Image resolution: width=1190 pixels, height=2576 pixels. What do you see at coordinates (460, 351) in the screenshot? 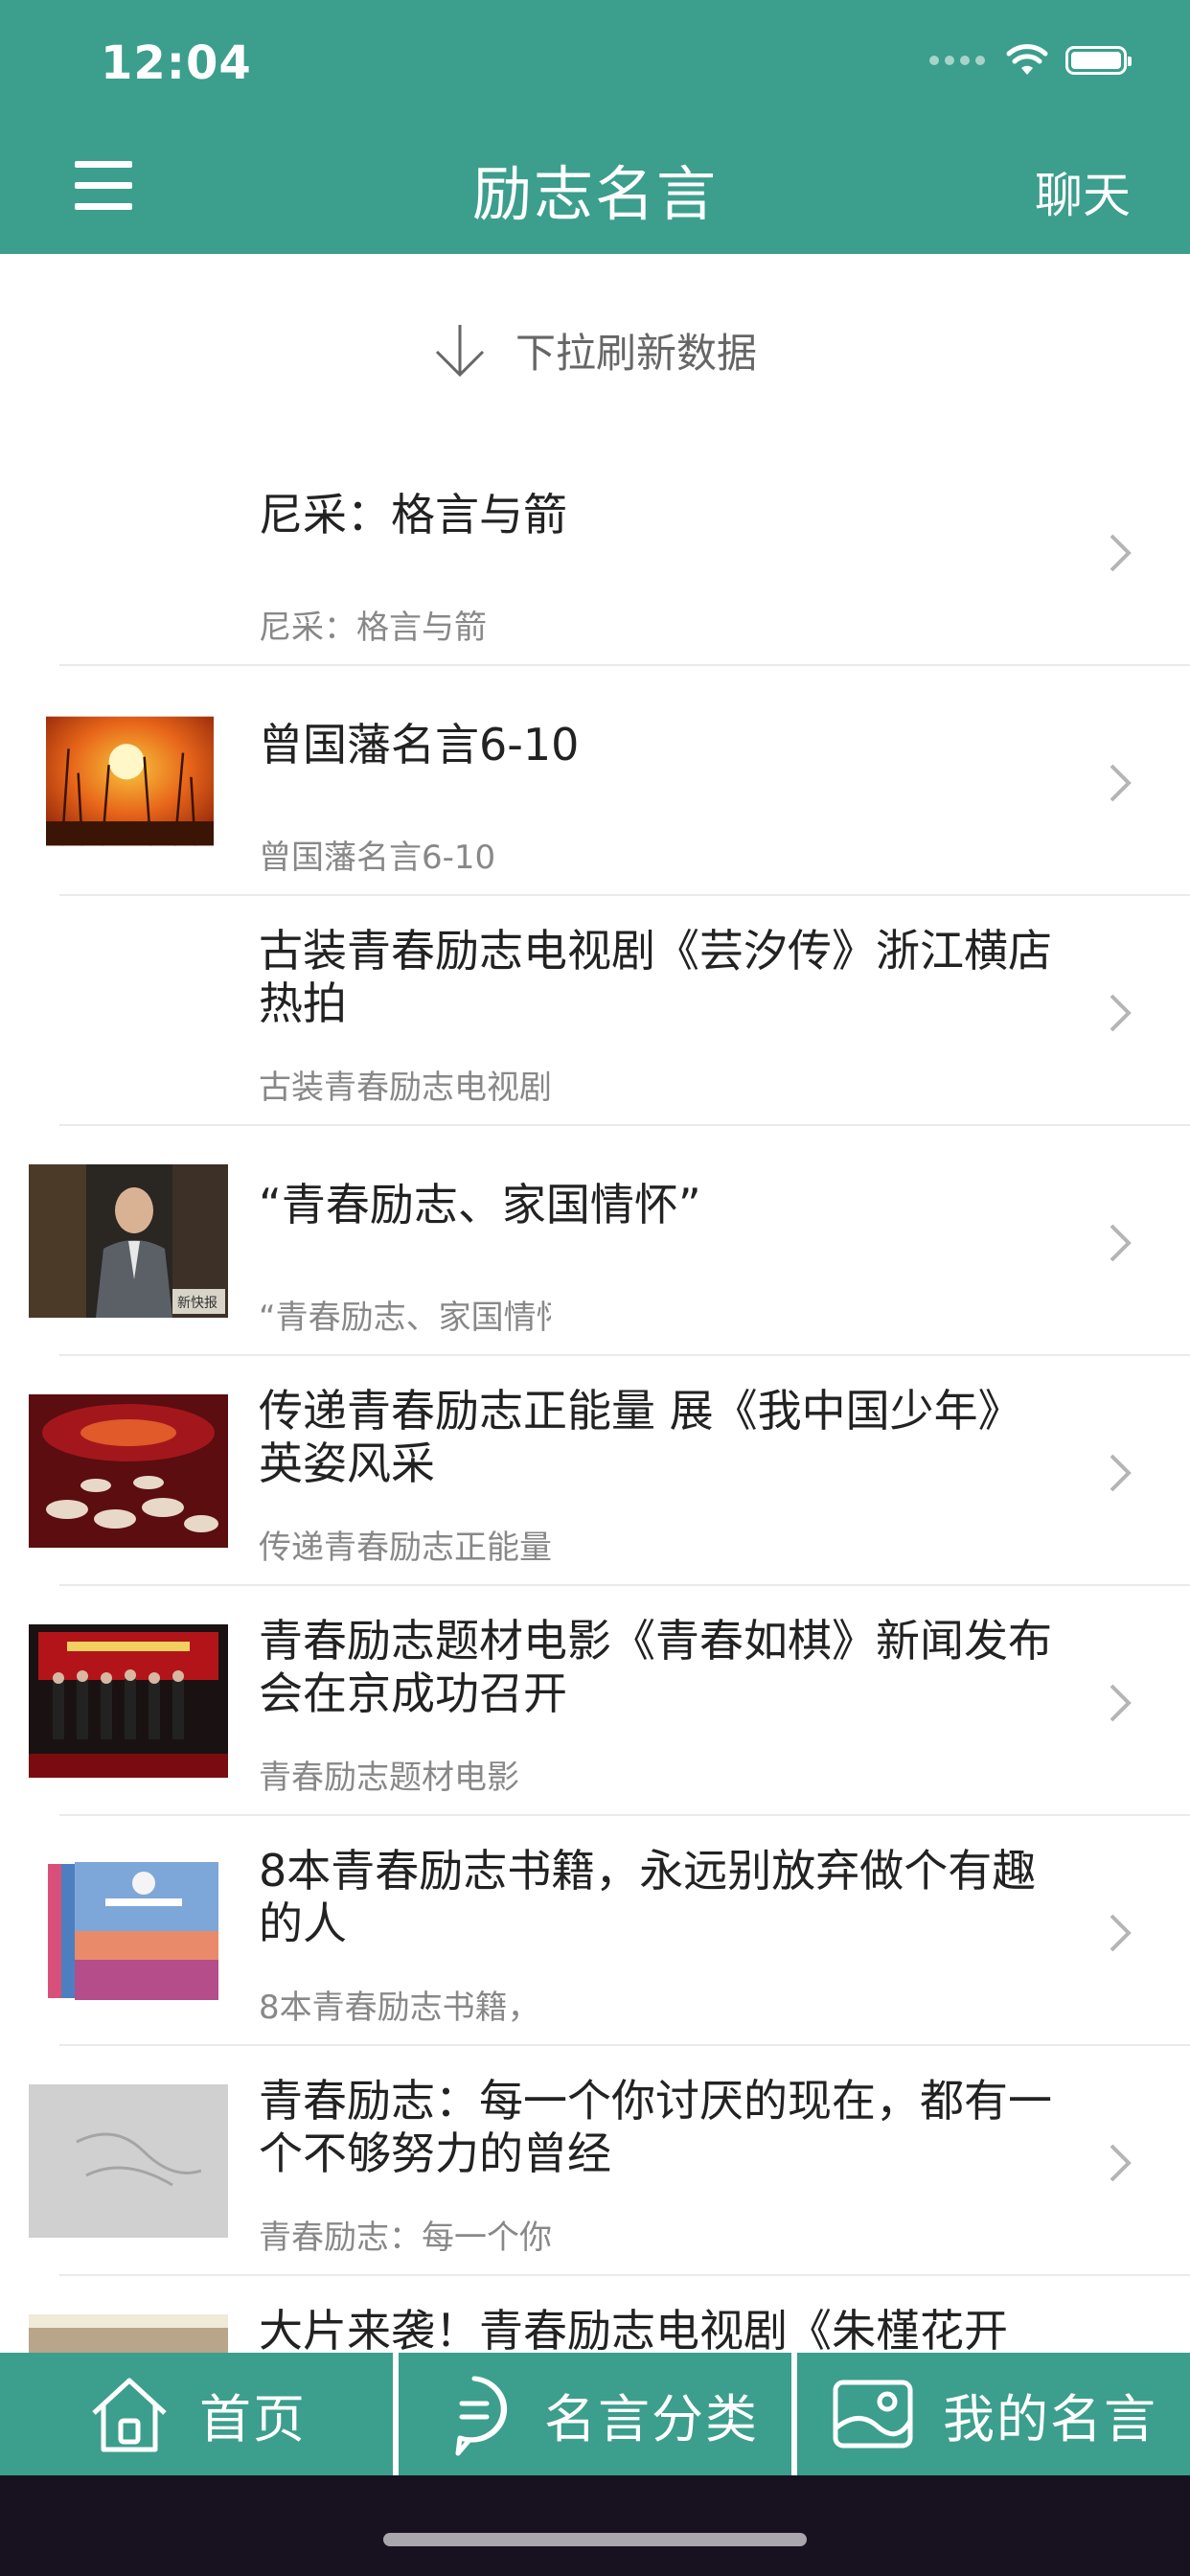
I see `arrow-down-icon` at bounding box center [460, 351].